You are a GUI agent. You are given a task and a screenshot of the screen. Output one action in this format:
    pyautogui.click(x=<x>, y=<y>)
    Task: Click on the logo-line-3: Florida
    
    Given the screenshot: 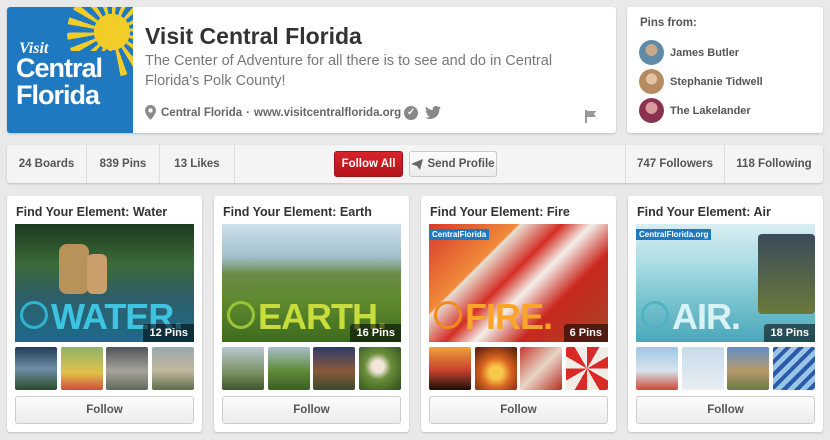 What is the action you would take?
    pyautogui.click(x=58, y=95)
    